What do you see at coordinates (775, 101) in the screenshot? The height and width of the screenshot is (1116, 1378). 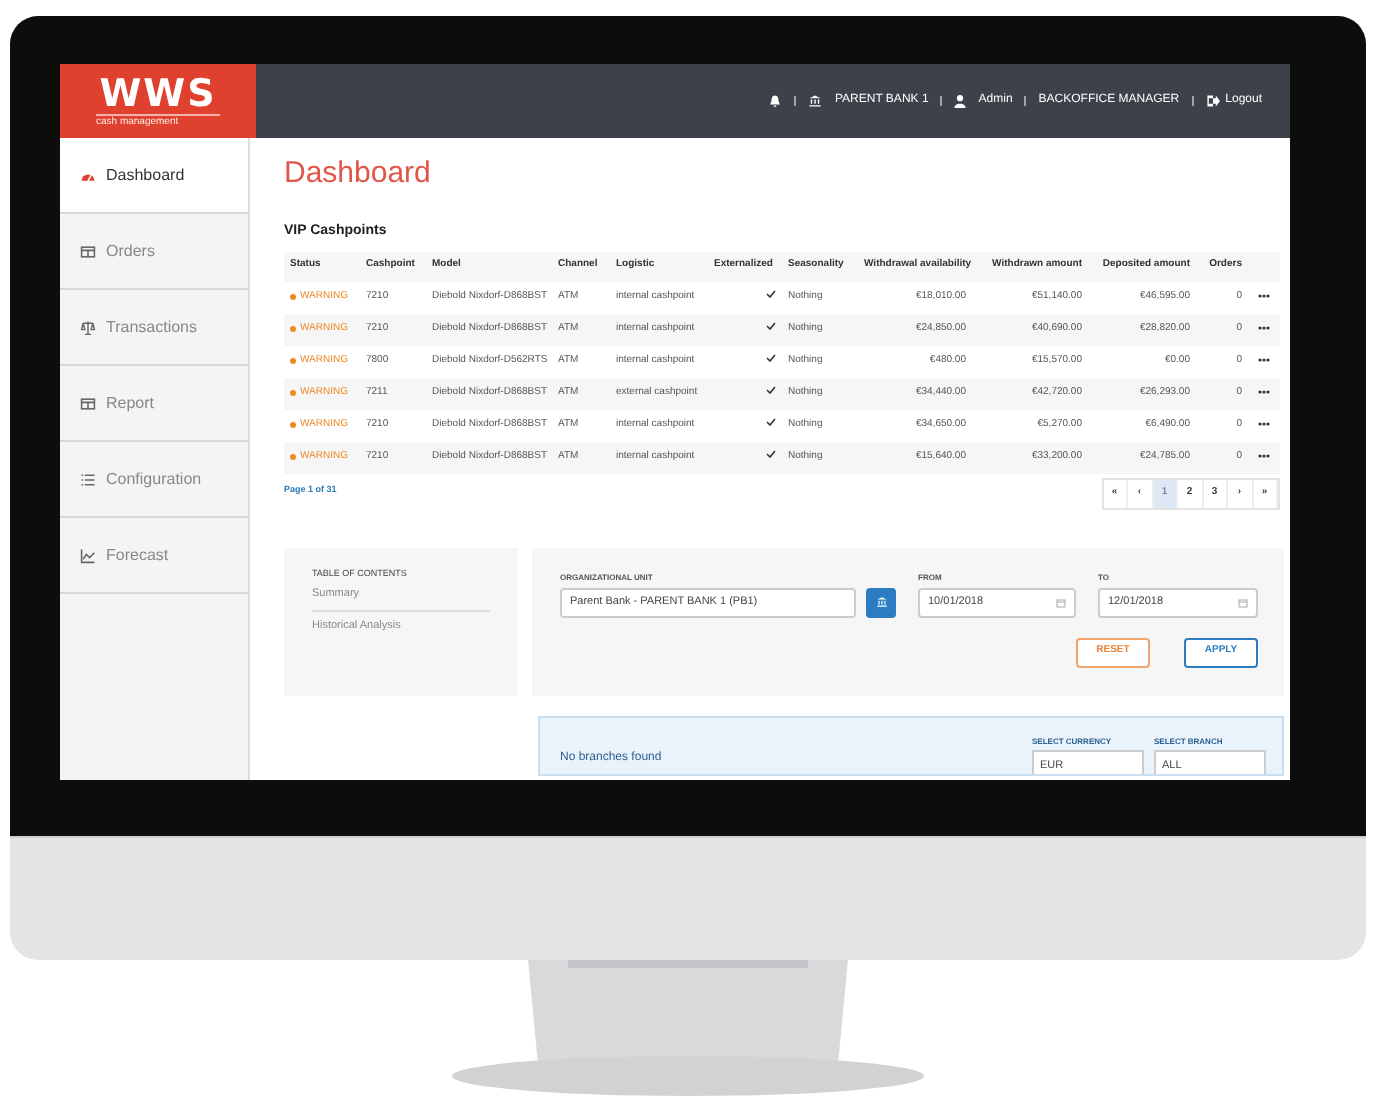 I see `notification-bell-icon` at bounding box center [775, 101].